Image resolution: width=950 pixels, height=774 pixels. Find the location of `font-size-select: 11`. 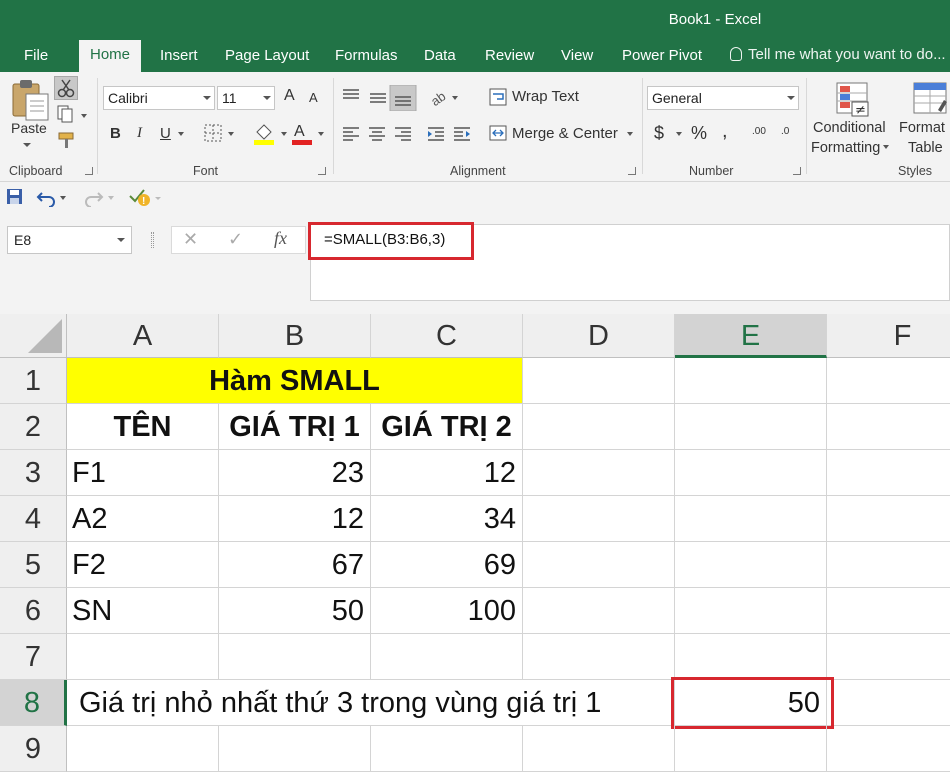

font-size-select: 11 is located at coordinates (246, 98).